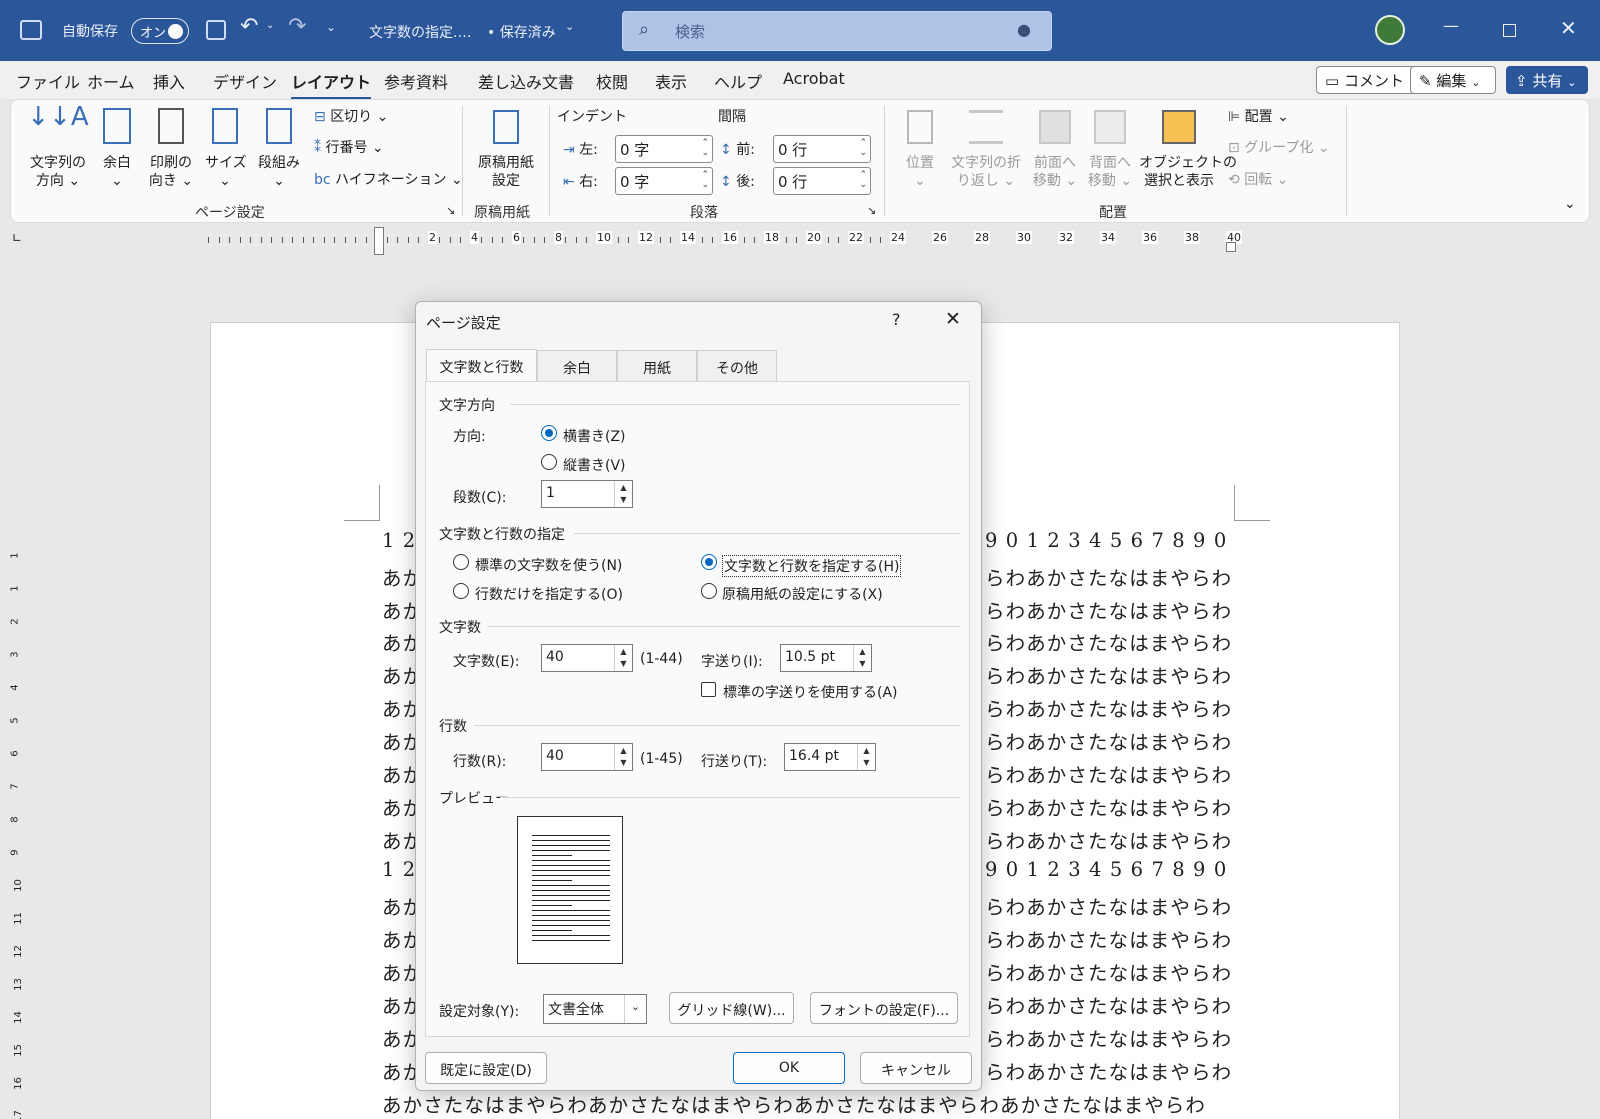 Image resolution: width=1600 pixels, height=1119 pixels. Describe the element at coordinates (577, 366) in the screenshot. I see `tab-margins: 余白` at that location.